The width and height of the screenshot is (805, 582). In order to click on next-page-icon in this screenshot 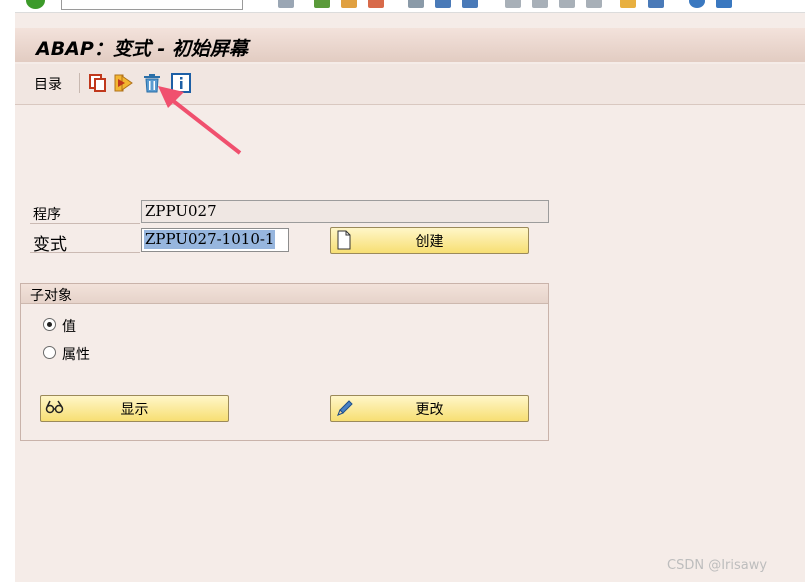, I will do `click(567, 4)`.